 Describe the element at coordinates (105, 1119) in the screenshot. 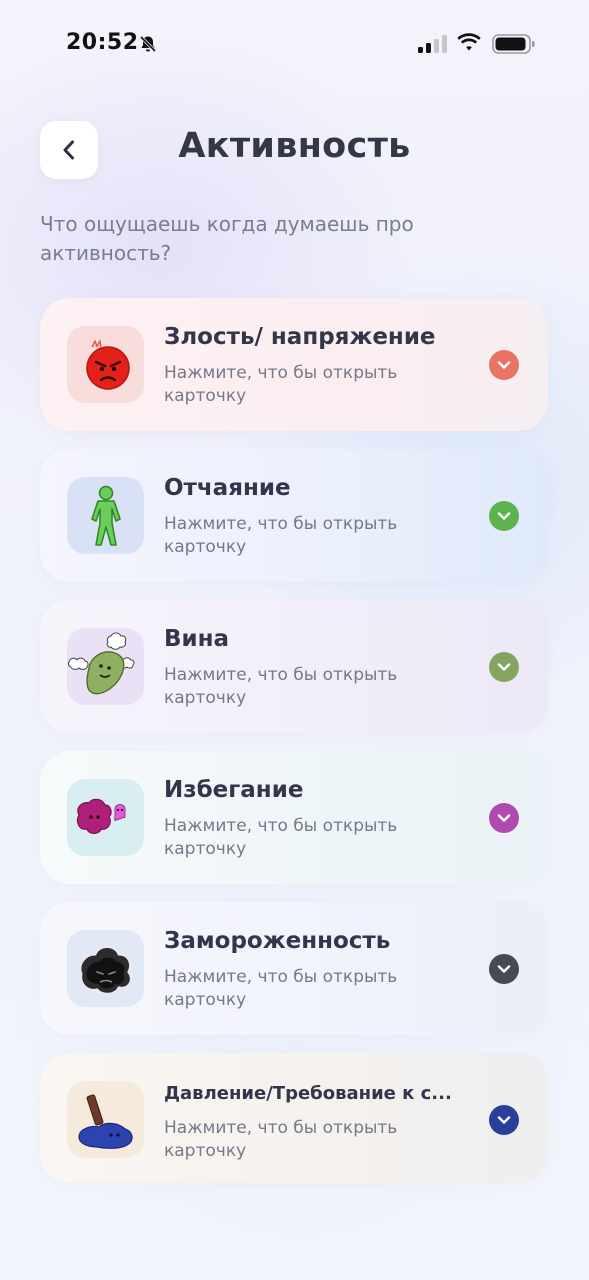

I see `hammer-on-blue-blob-icon` at that location.